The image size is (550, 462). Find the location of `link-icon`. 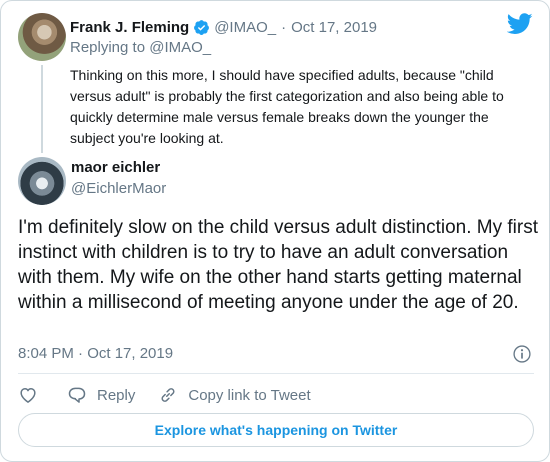

link-icon is located at coordinates (168, 395).